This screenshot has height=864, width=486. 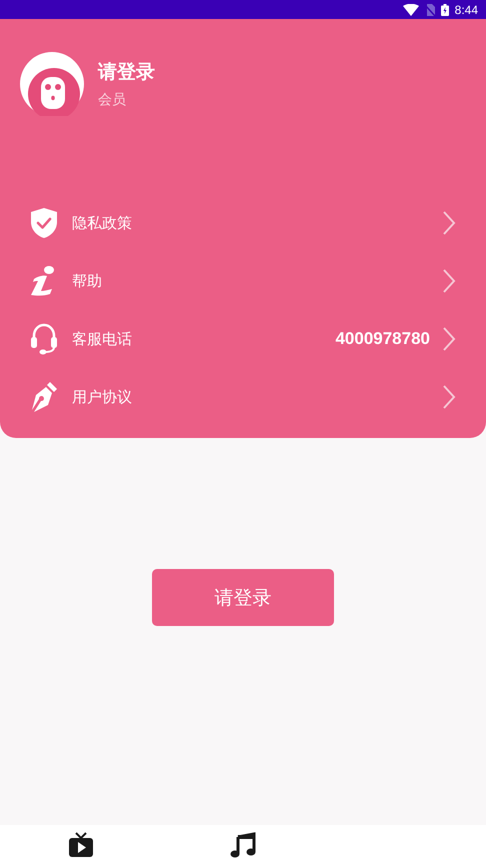 I want to click on status-time: 8:44, so click(x=466, y=9).